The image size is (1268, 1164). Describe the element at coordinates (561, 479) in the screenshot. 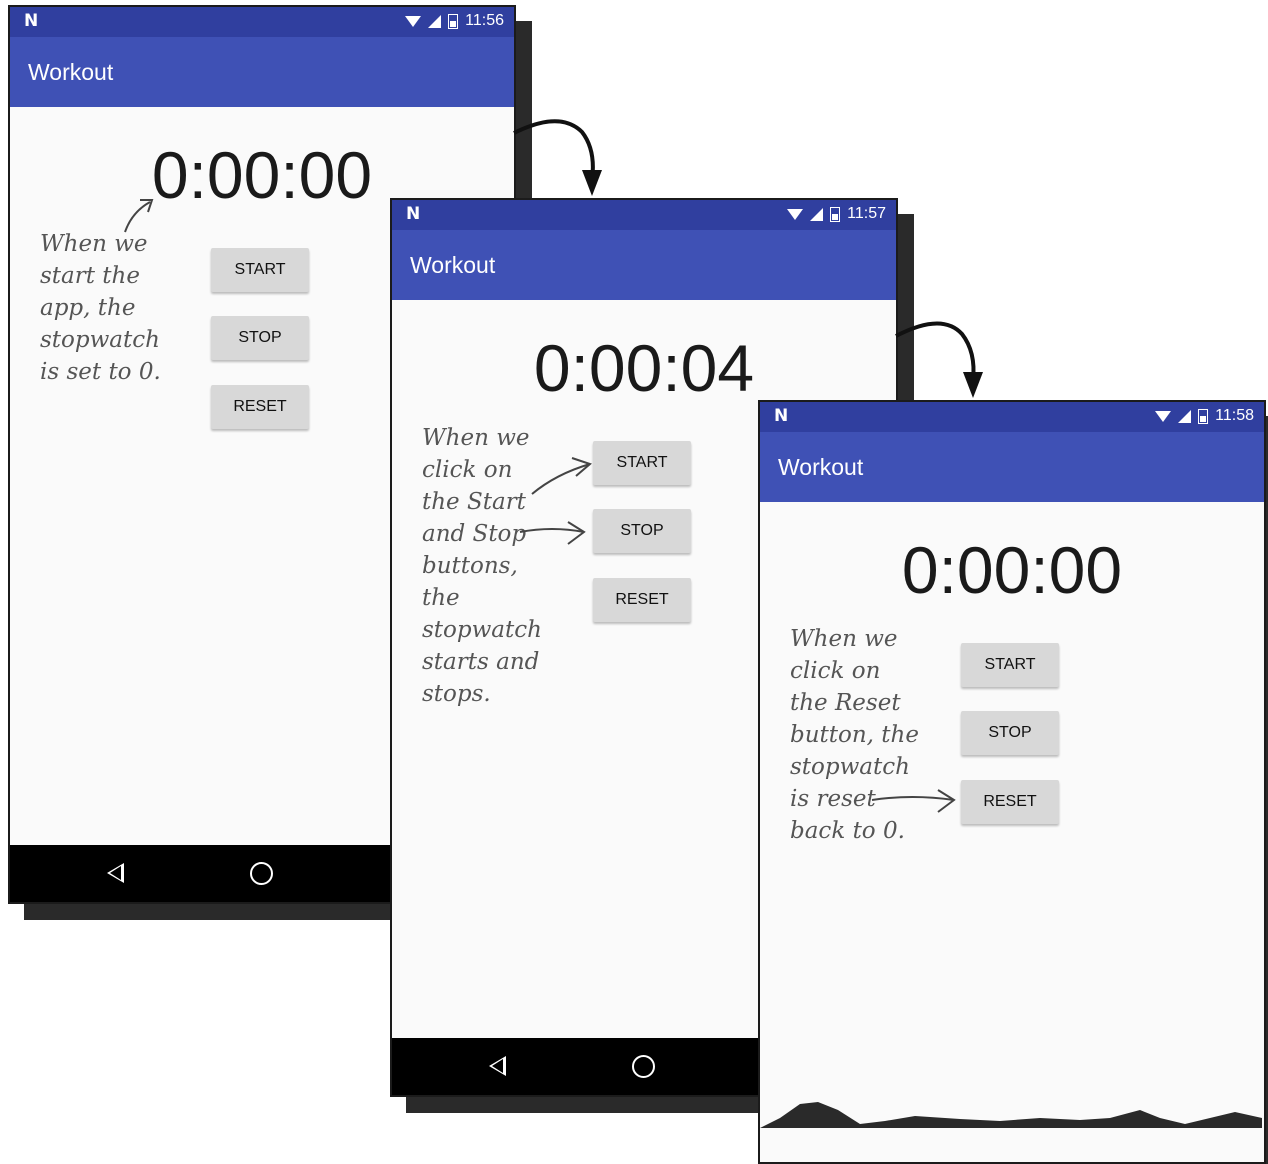

I see `arrow-to-start` at that location.